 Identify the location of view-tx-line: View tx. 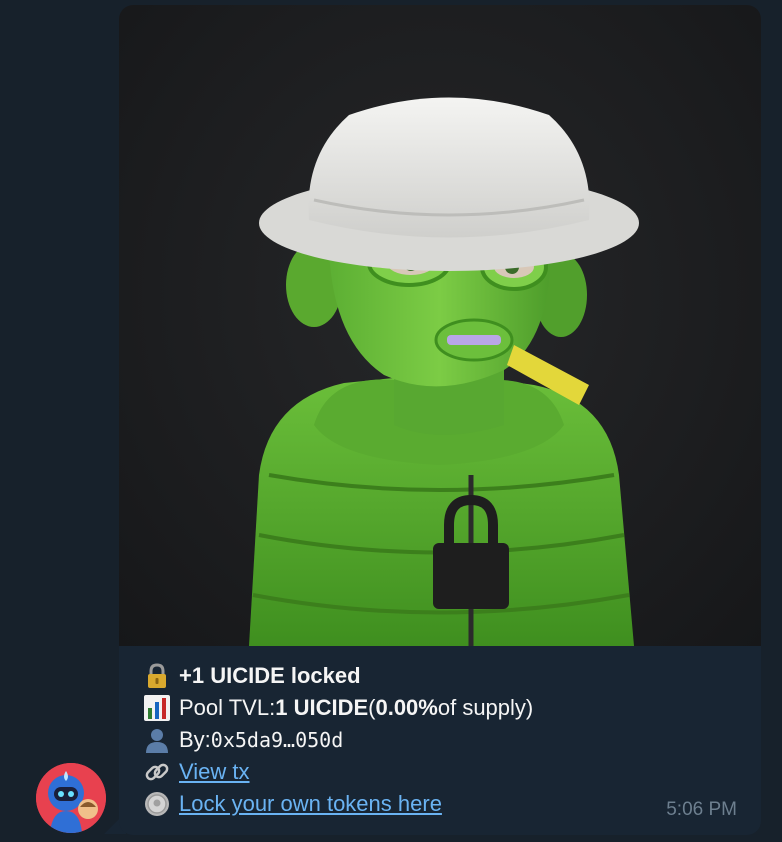
(444, 772).